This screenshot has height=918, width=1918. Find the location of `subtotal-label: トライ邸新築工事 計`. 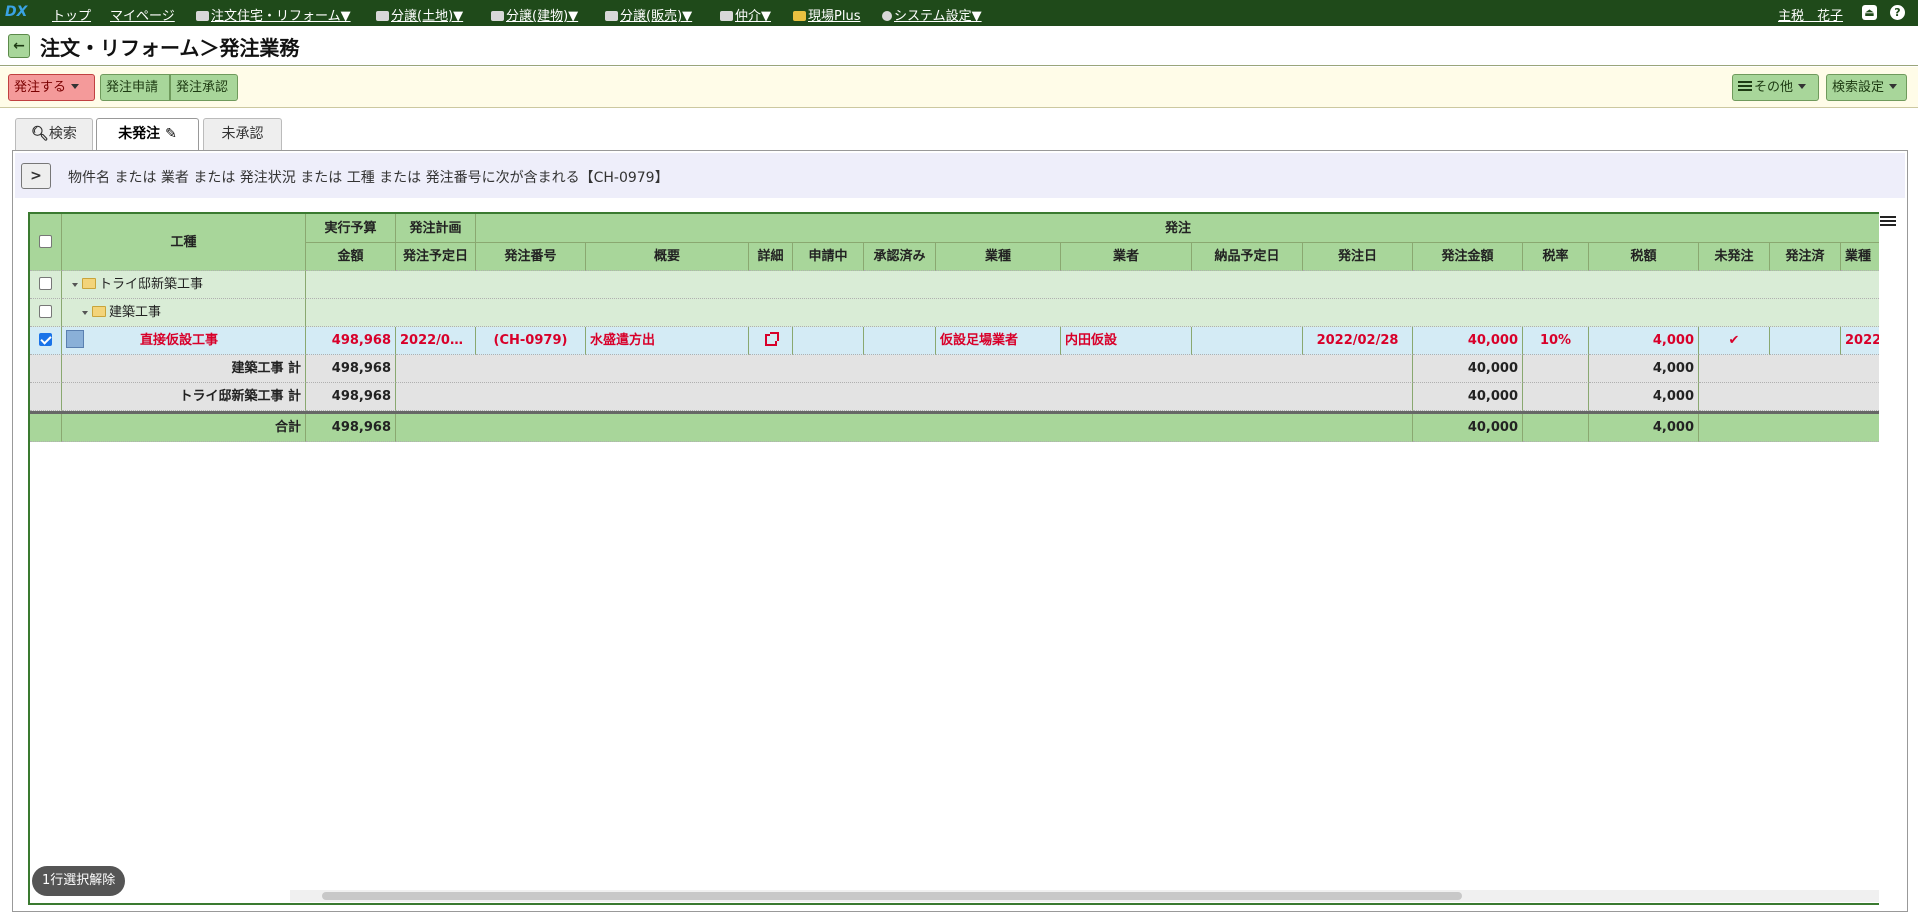

subtotal-label: トライ邸新築工事 計 is located at coordinates (184, 397).